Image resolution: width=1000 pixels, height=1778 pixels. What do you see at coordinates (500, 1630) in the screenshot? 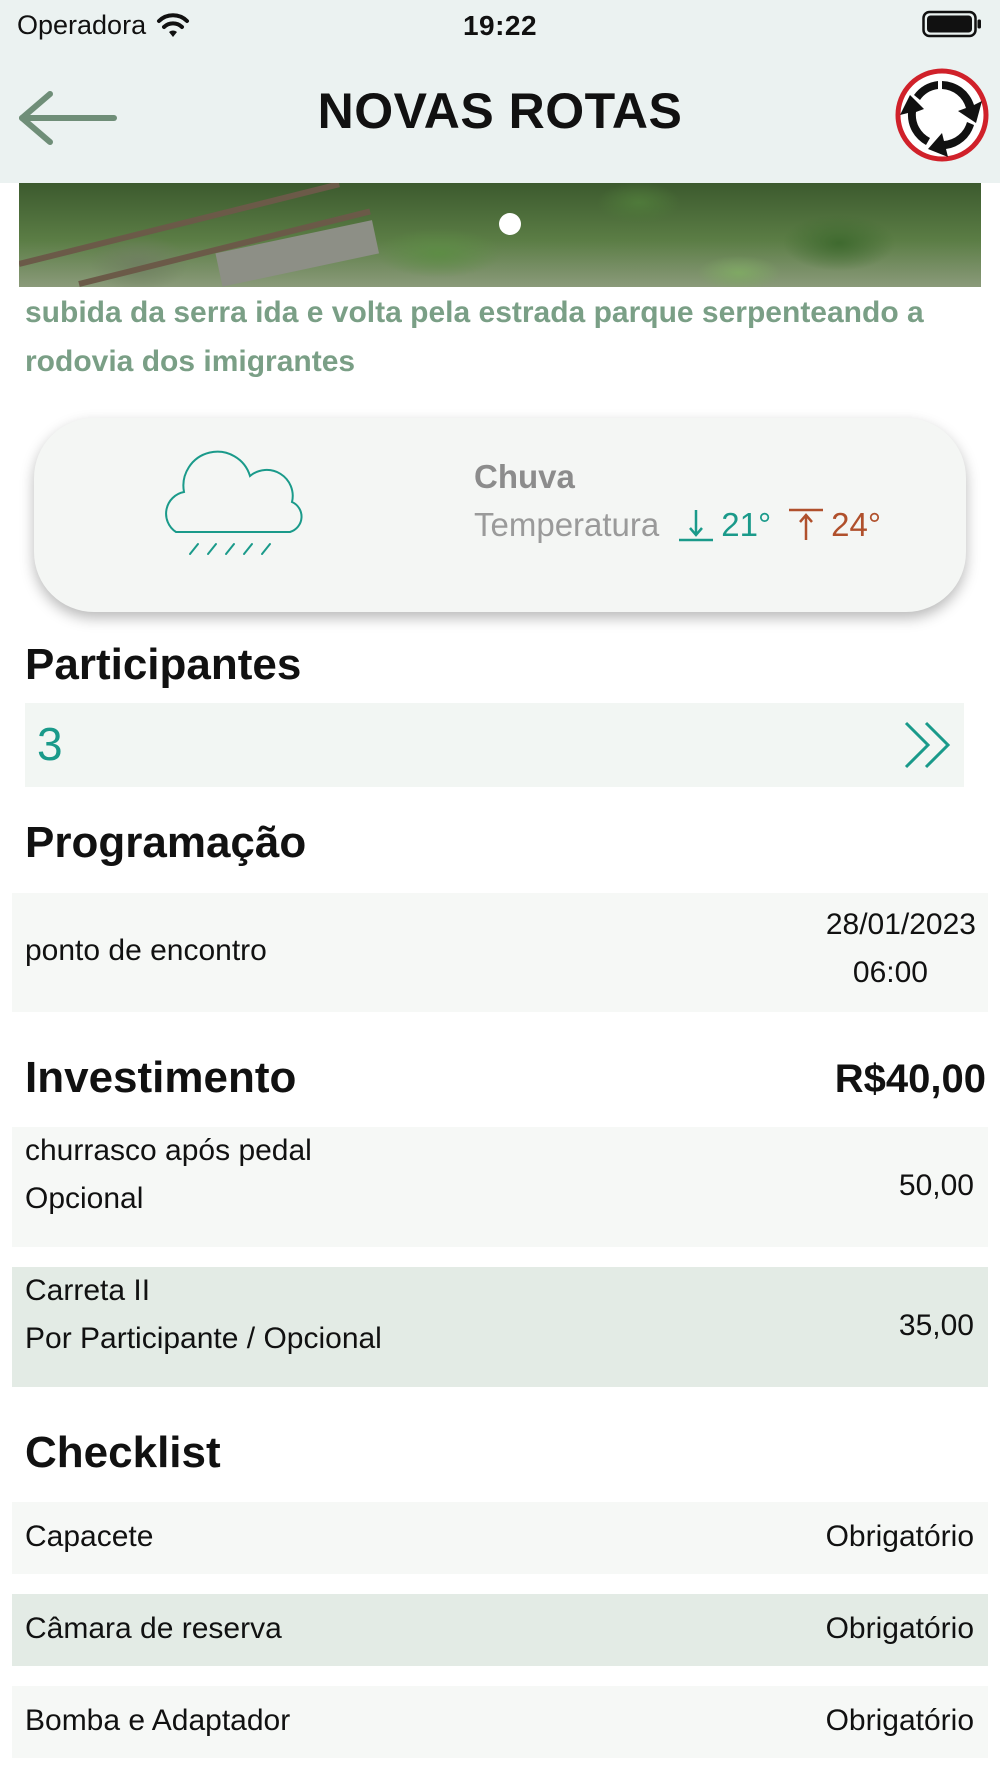
I see `checklist-row: Câmara de reserva Obrigatório` at bounding box center [500, 1630].